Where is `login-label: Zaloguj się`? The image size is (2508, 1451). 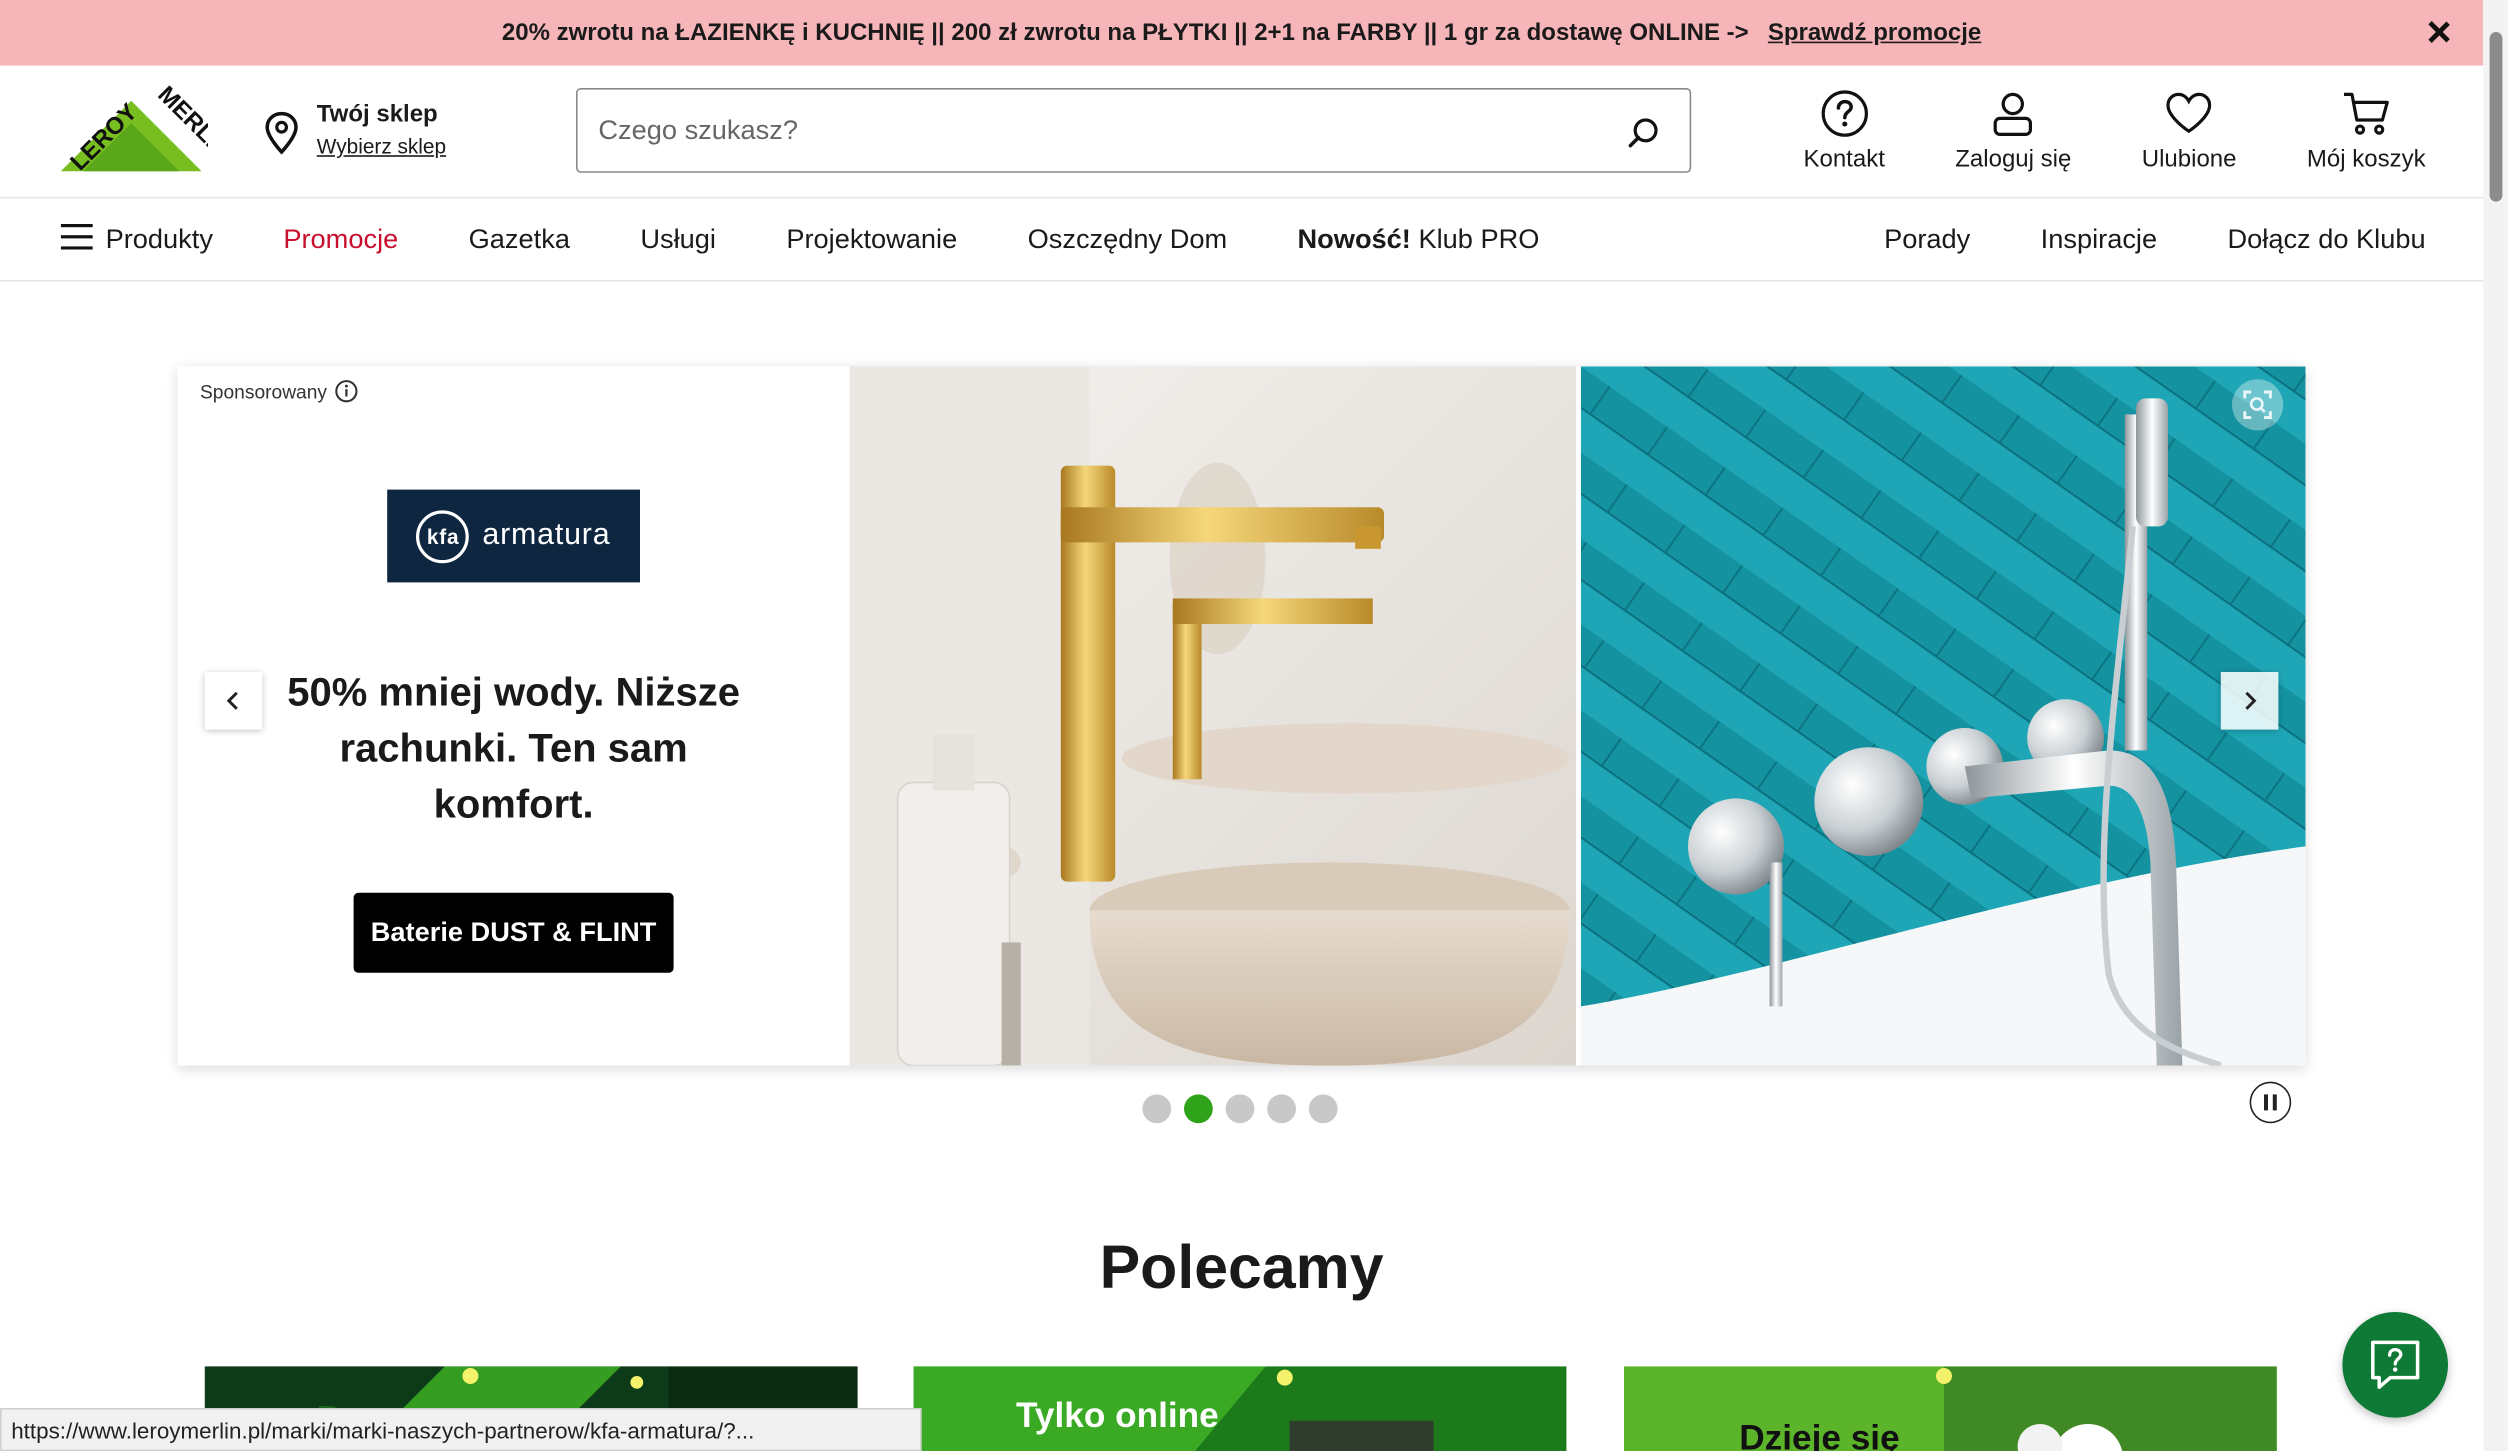 login-label: Zaloguj się is located at coordinates (2013, 159).